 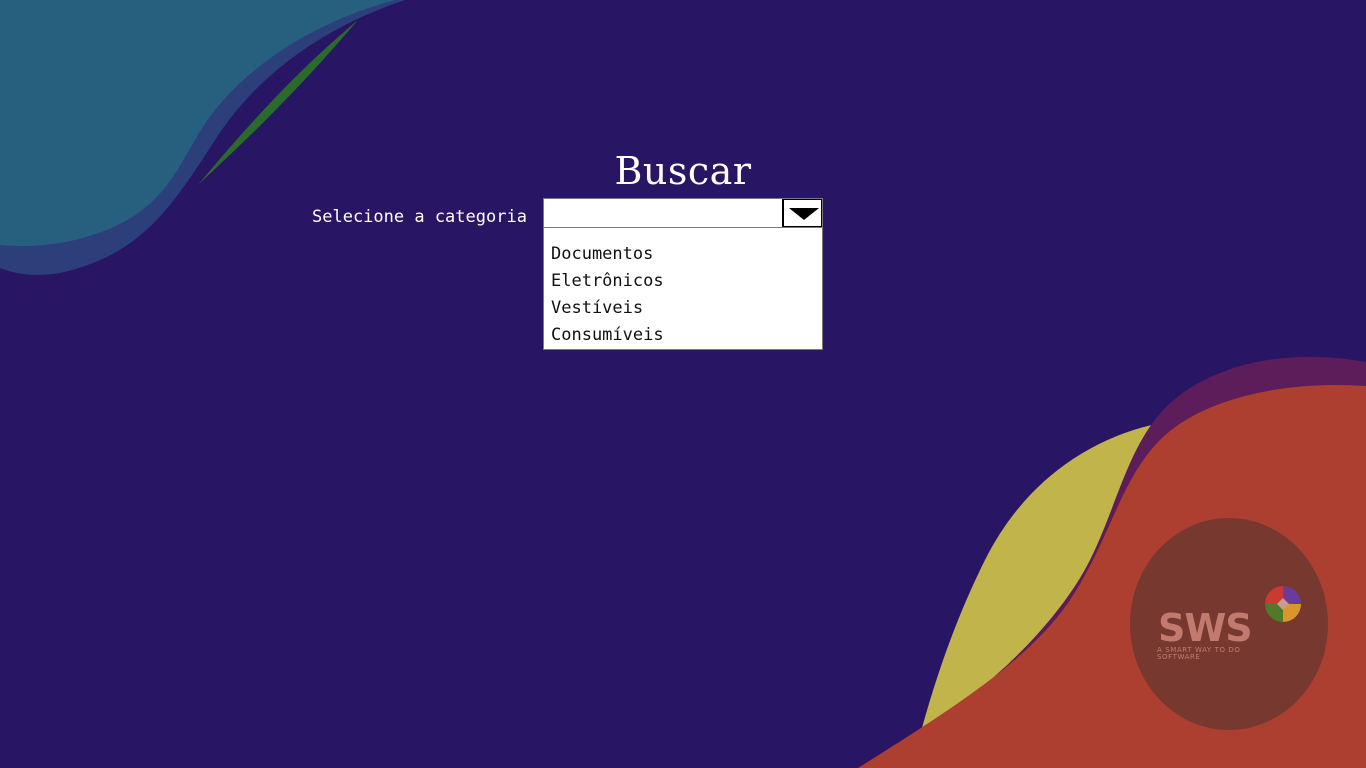 I want to click on dropdown-option-vestiveis: Vestíveis, so click(x=683, y=308).